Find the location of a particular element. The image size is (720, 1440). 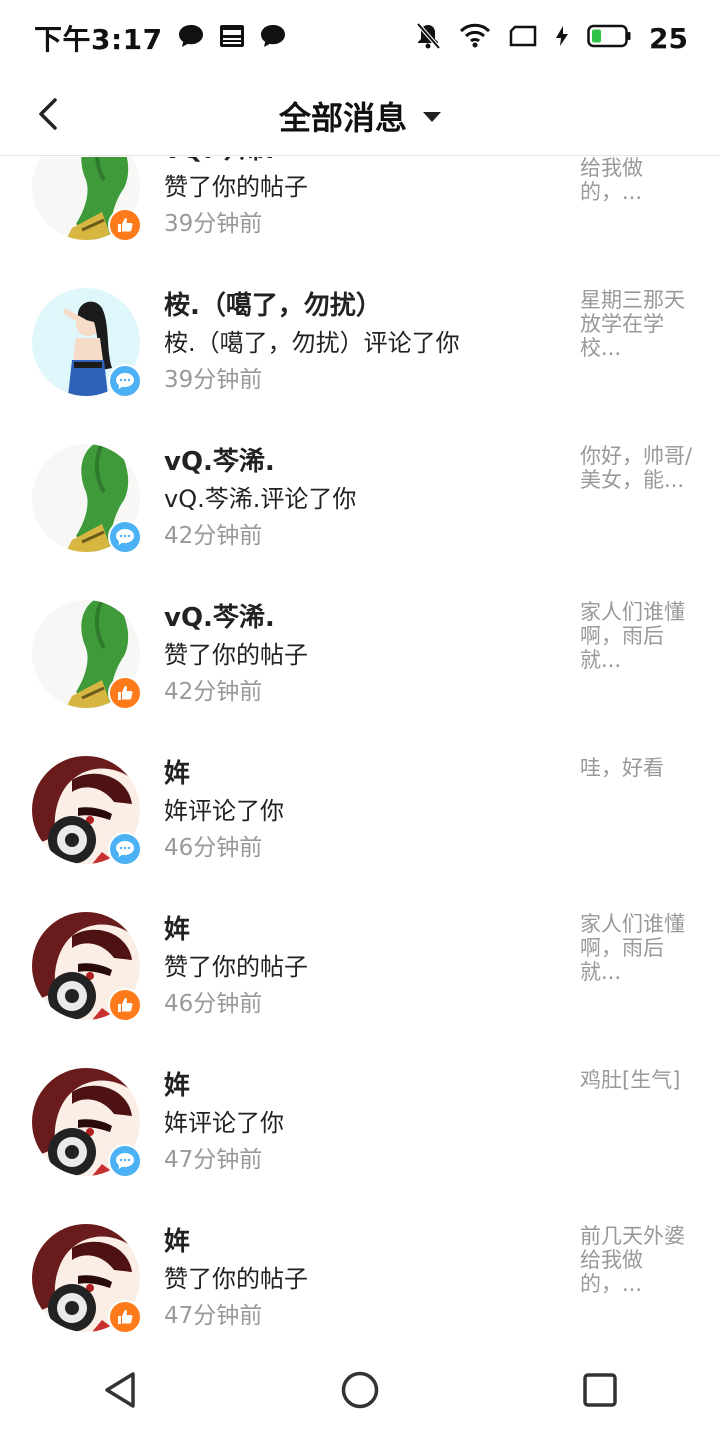

nav-home-button is located at coordinates (360, 1392).